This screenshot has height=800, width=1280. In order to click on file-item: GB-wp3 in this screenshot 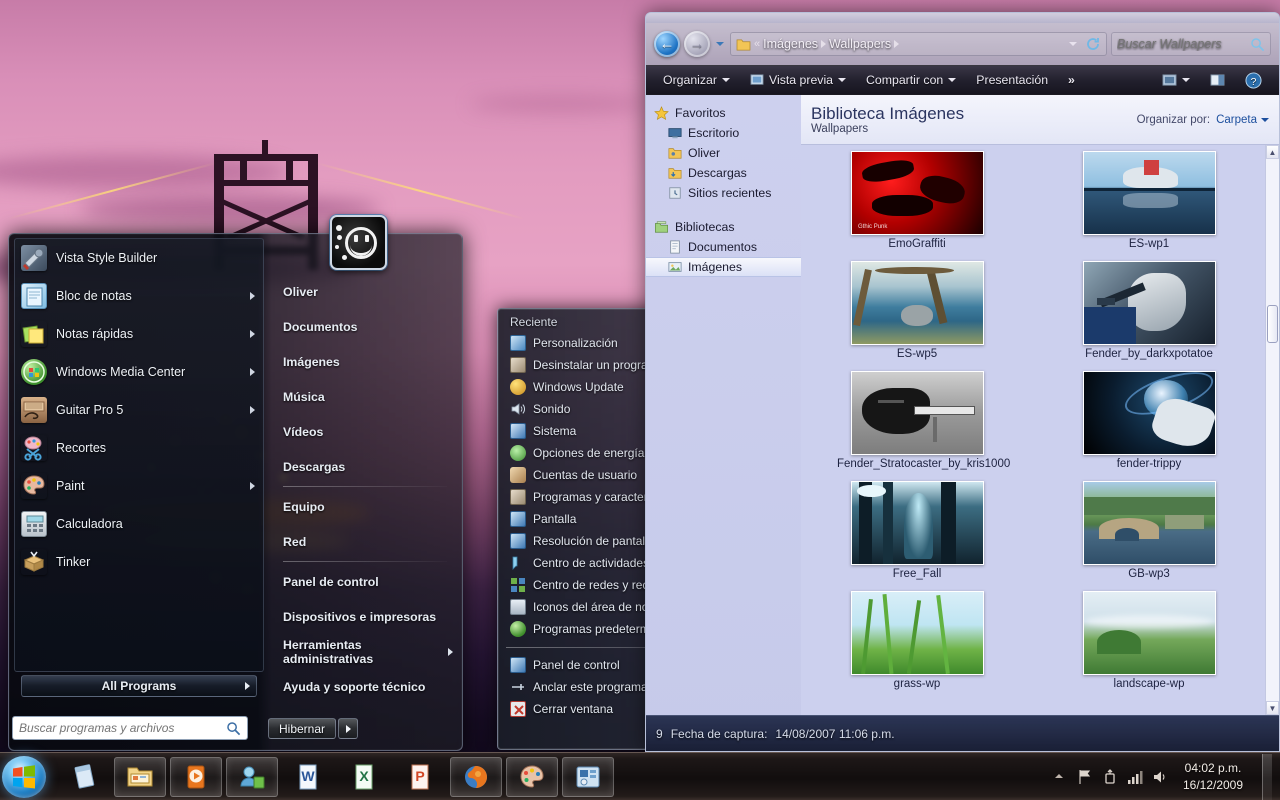, I will do `click(1149, 531)`.